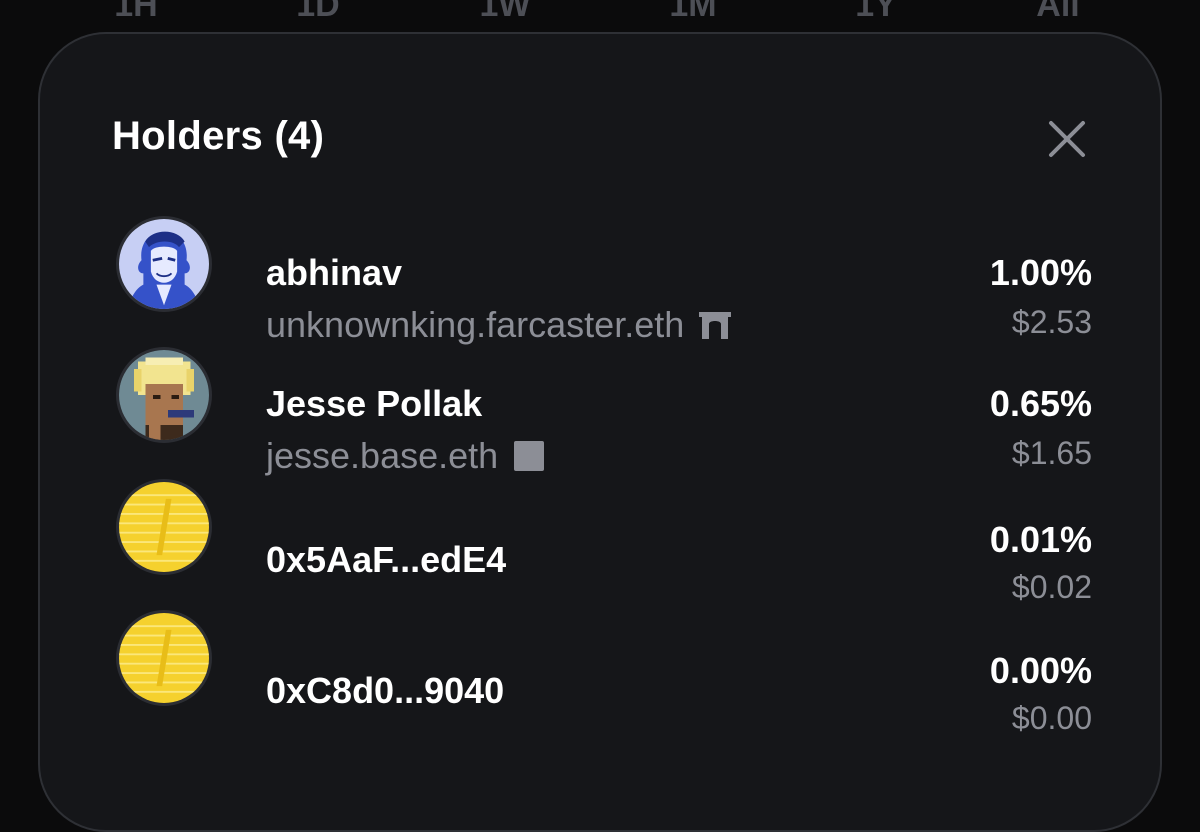 This screenshot has width=1200, height=832. What do you see at coordinates (692, 12) in the screenshot?
I see `tab-1m: 1M` at bounding box center [692, 12].